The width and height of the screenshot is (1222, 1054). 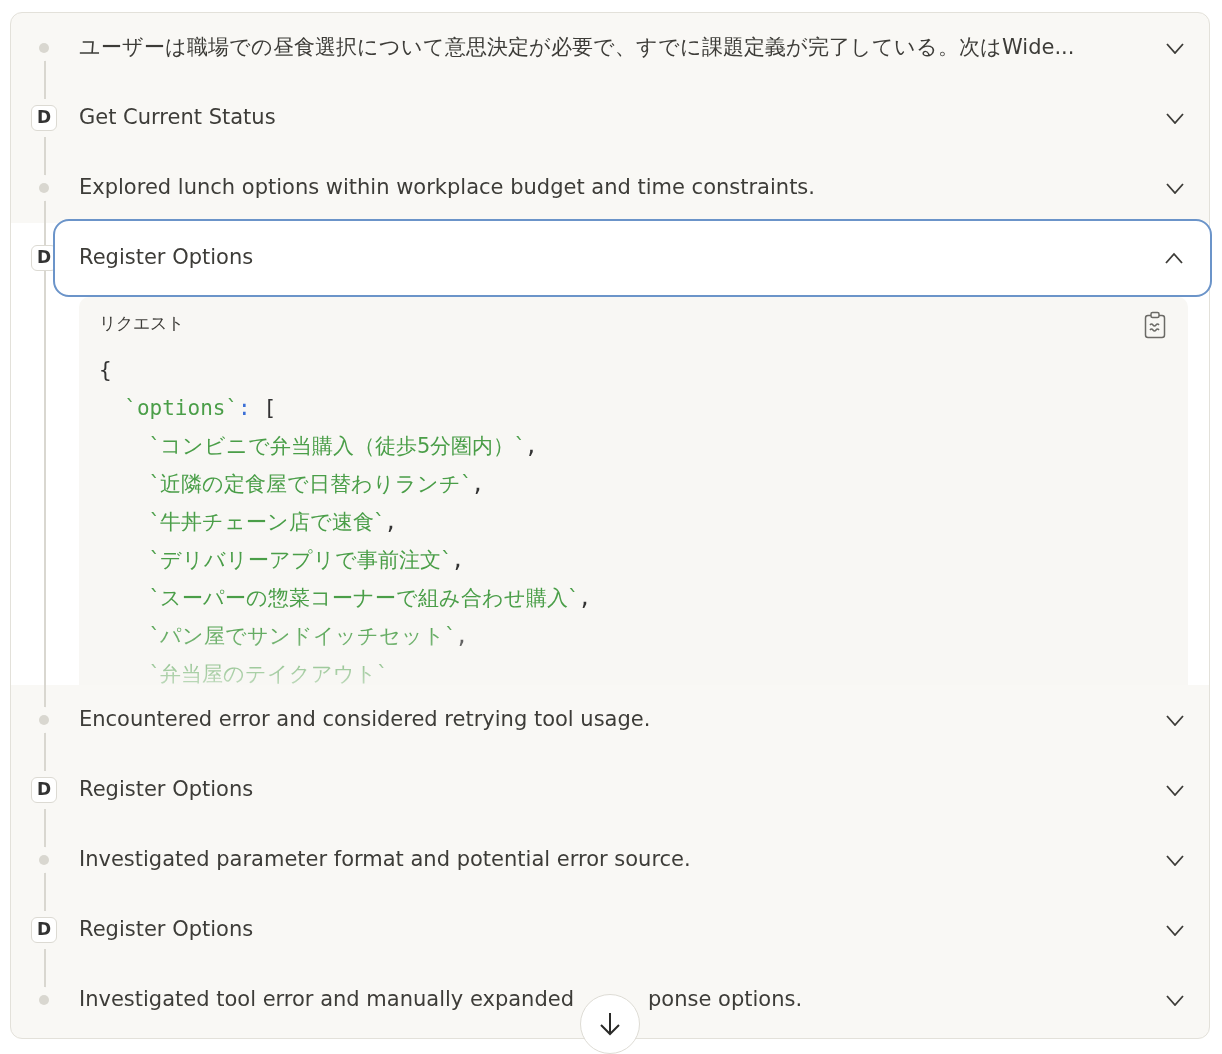 I want to click on chevron-up-icon, so click(x=1174, y=258).